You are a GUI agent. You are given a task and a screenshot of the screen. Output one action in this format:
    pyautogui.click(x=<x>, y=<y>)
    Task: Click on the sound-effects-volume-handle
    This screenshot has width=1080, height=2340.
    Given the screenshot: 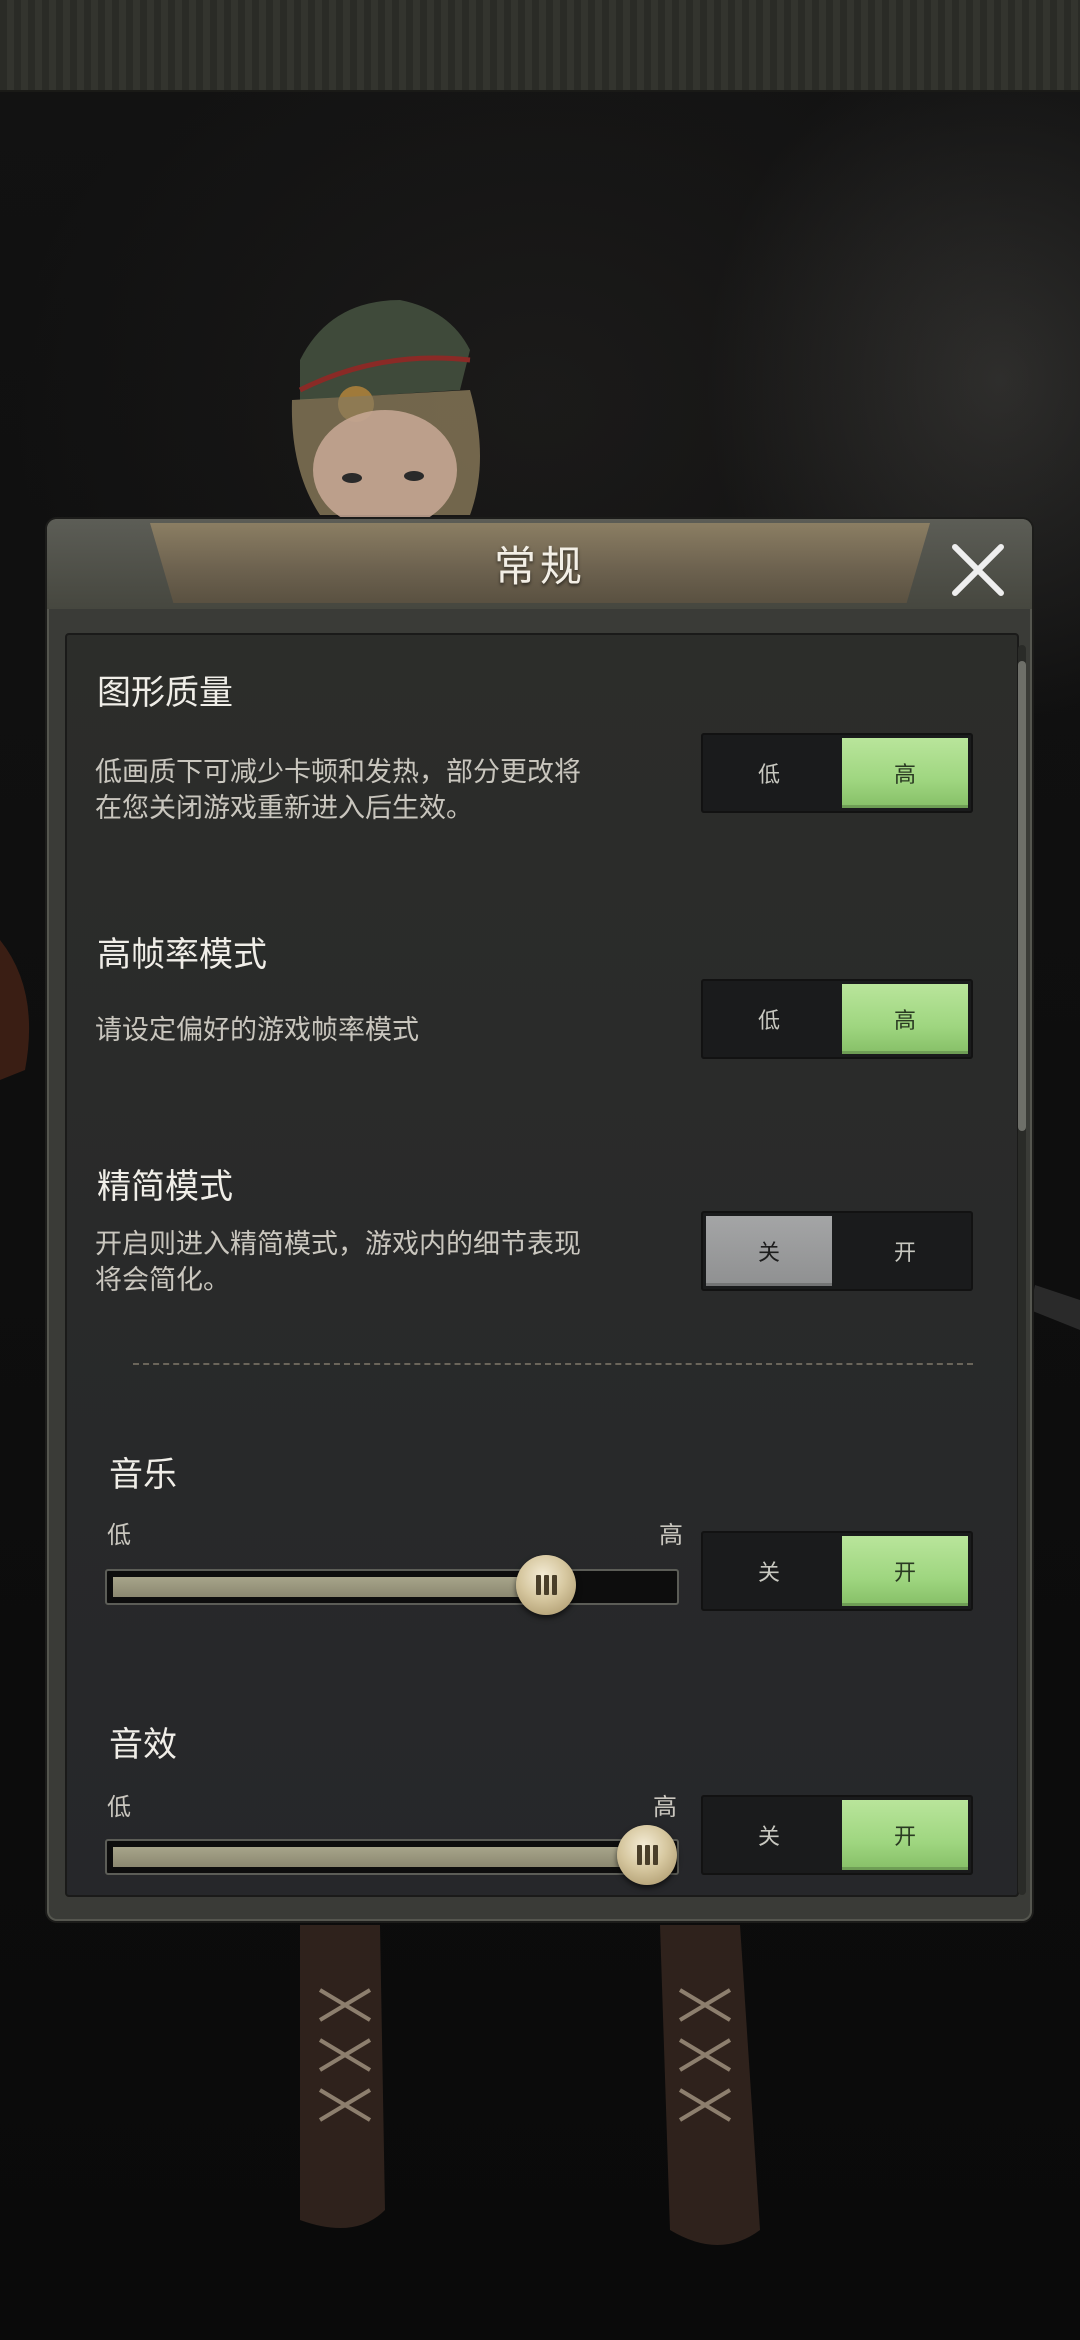 What is the action you would take?
    pyautogui.click(x=647, y=1855)
    